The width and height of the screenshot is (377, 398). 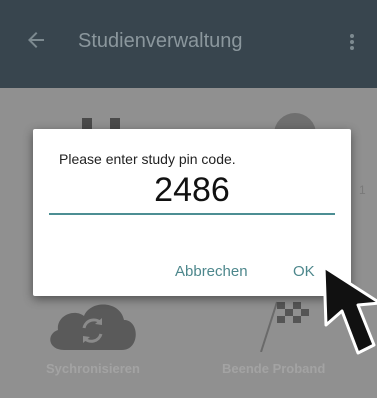 What do you see at coordinates (92, 324) in the screenshot?
I see `cloud-sync-icon` at bounding box center [92, 324].